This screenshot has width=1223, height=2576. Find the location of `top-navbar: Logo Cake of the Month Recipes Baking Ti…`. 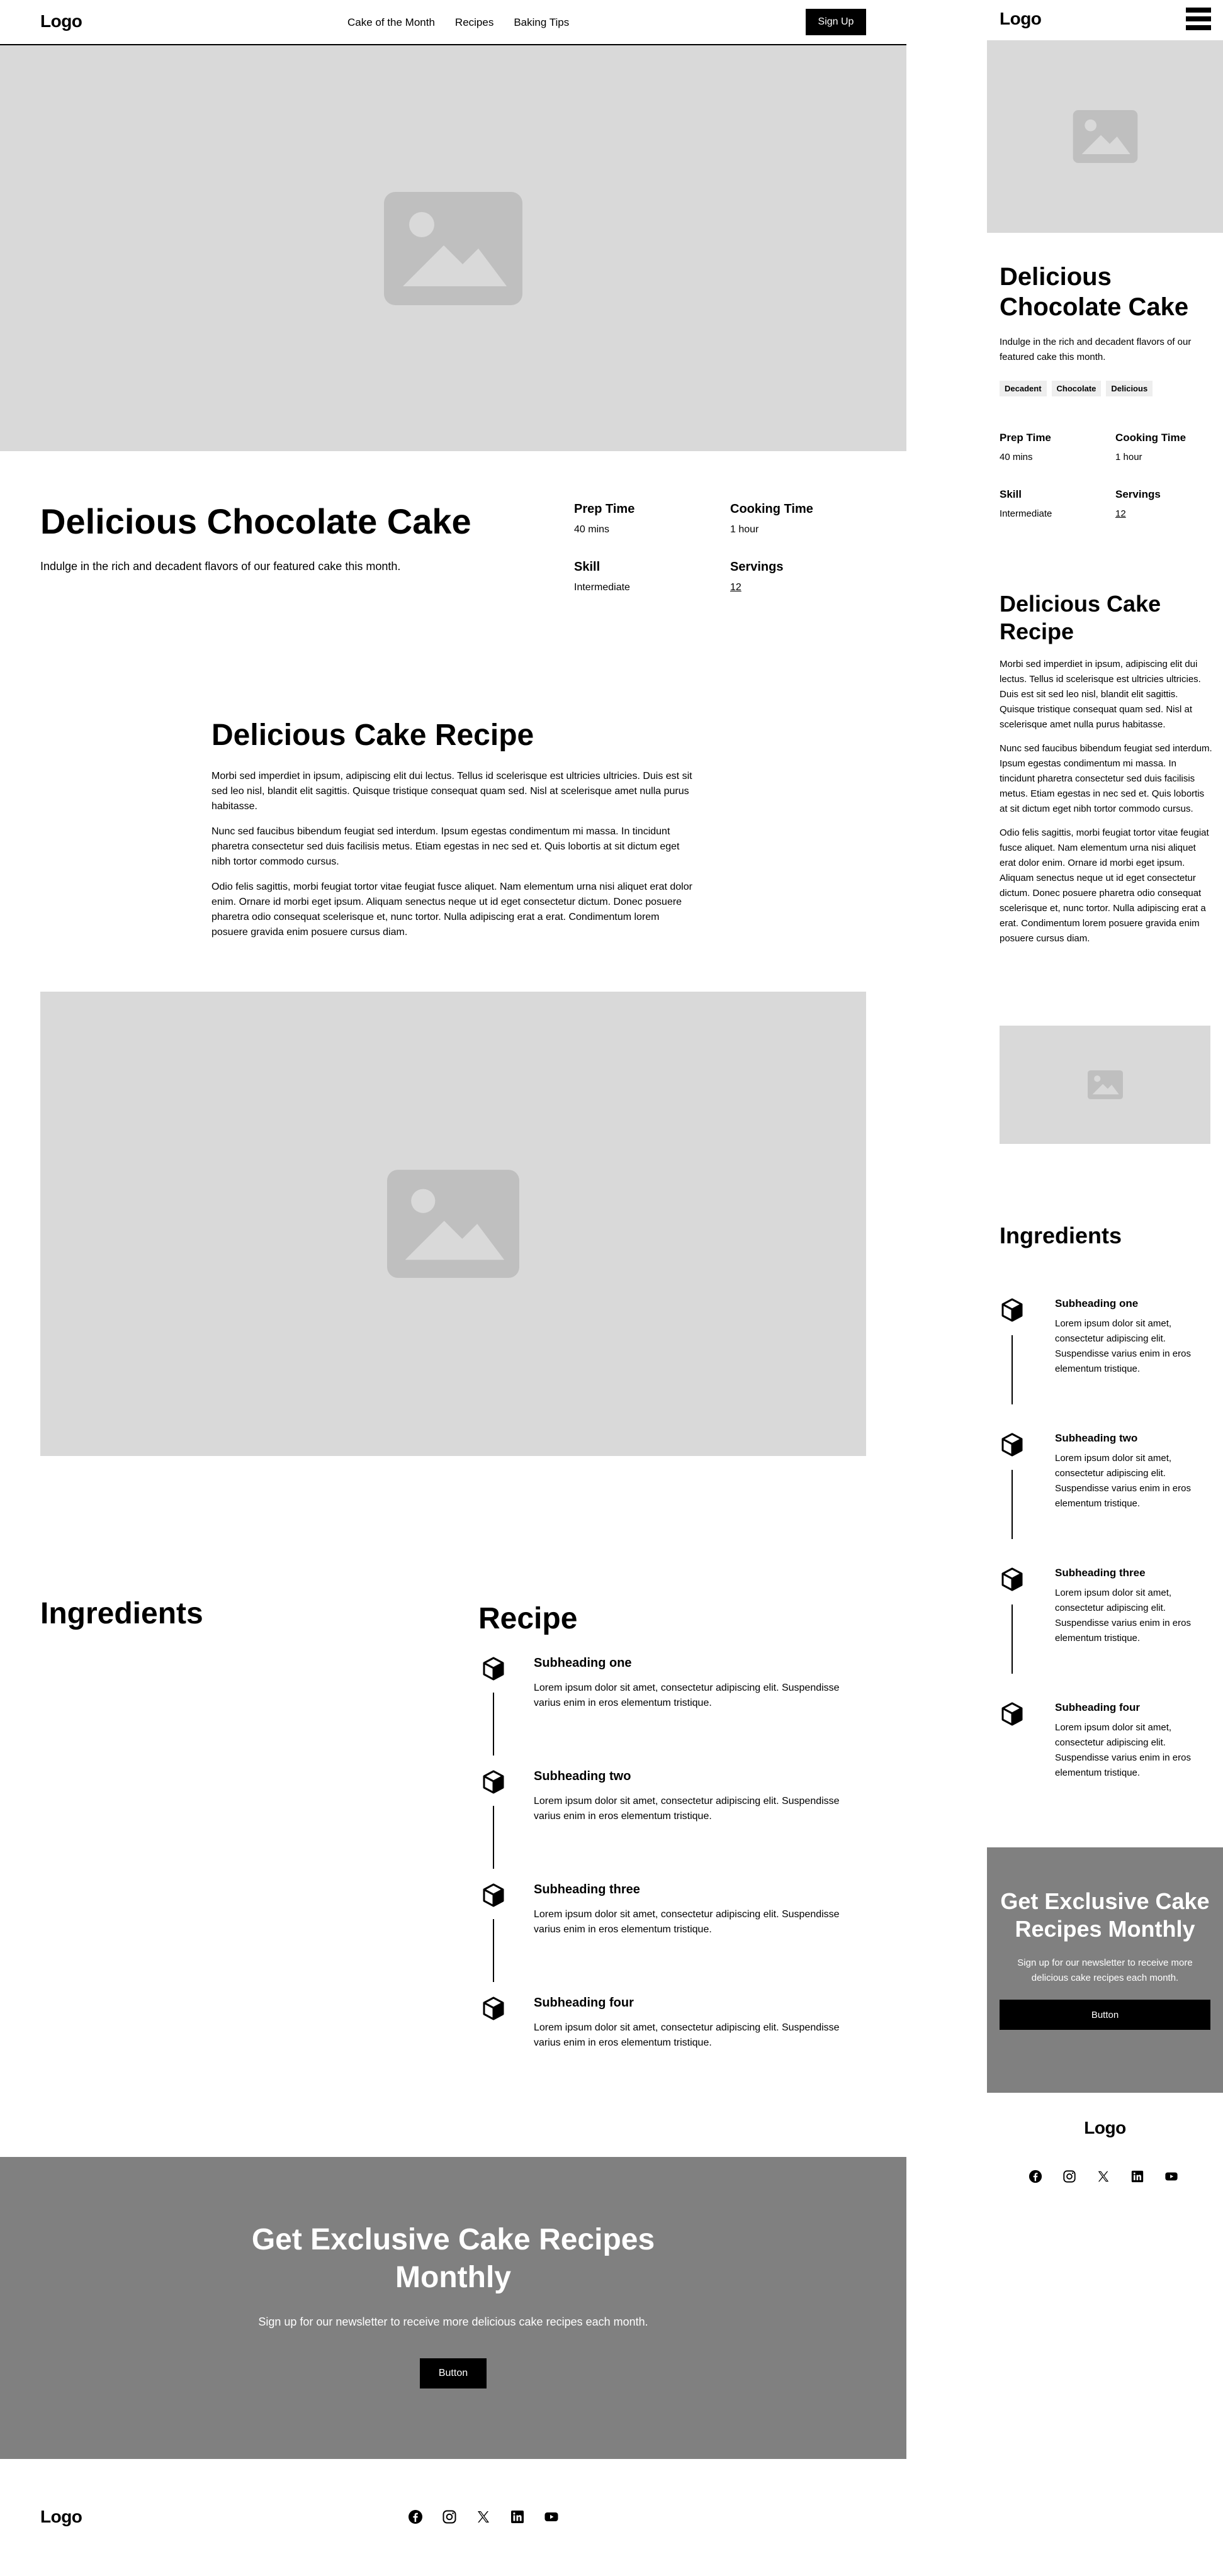

top-navbar: Logo Cake of the Month Recipes Baking Ti… is located at coordinates (453, 22).